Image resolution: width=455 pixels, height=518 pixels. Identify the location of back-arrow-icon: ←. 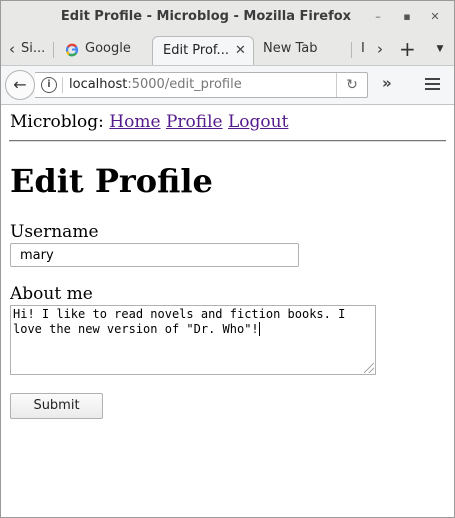
(20, 84).